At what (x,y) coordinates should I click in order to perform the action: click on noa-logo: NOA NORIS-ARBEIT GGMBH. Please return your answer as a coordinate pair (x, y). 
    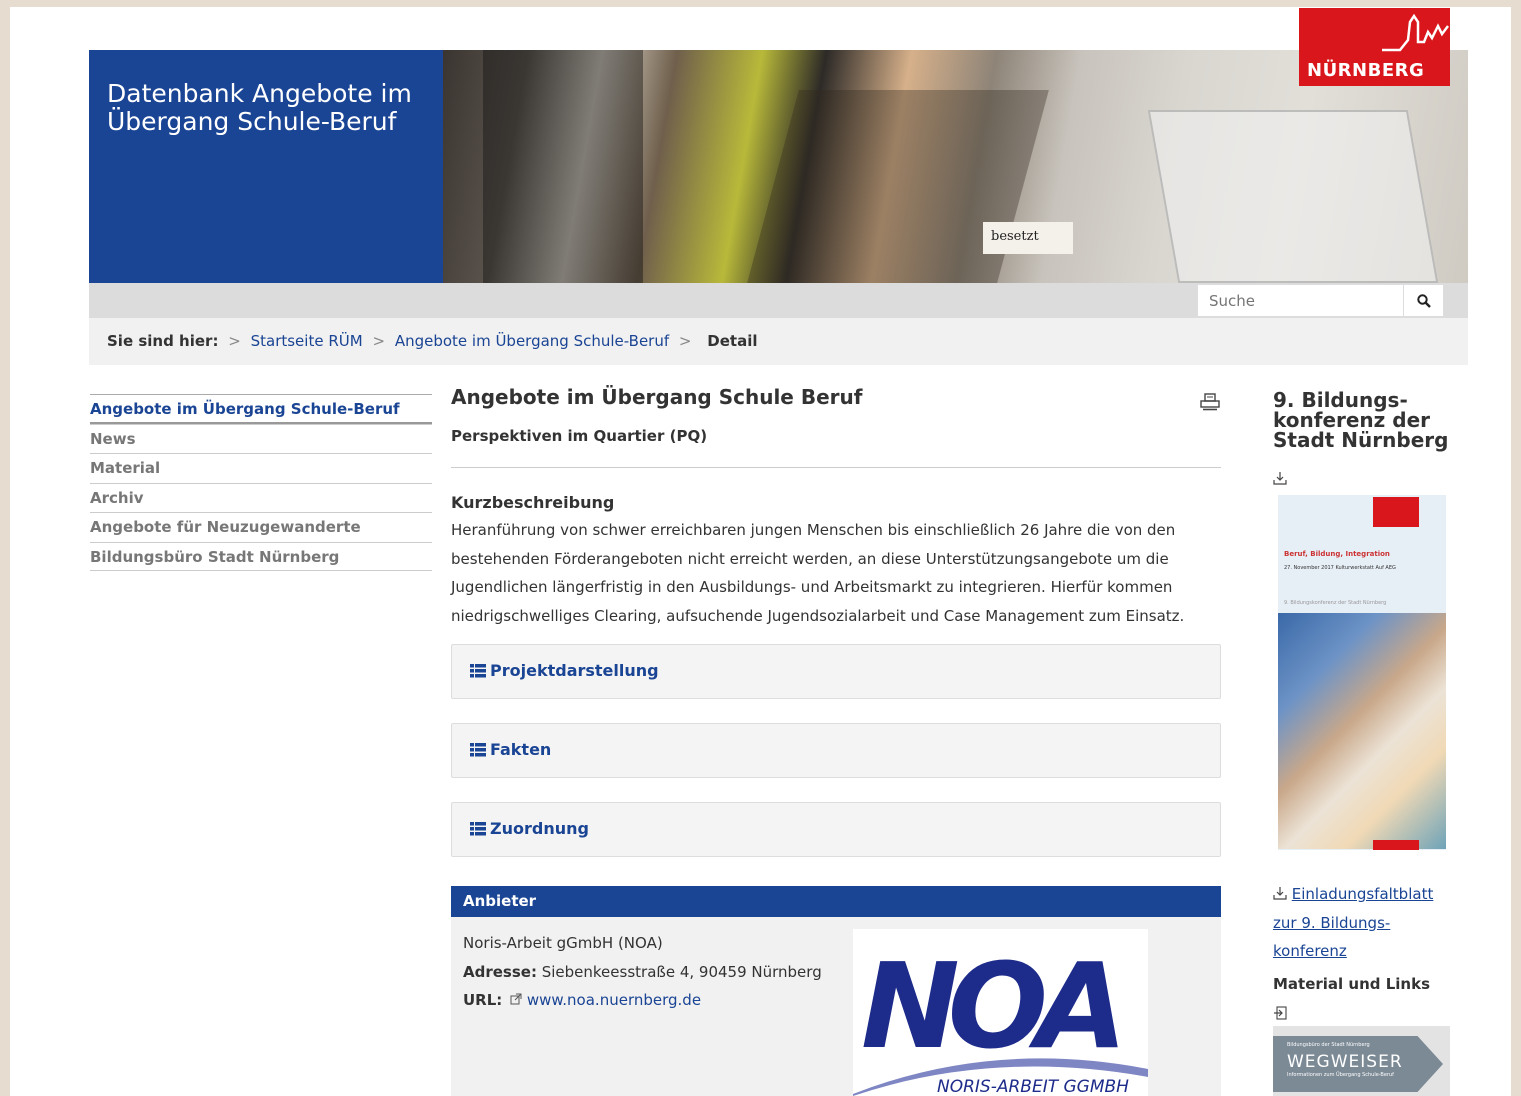
    Looking at the image, I should click on (1000, 1012).